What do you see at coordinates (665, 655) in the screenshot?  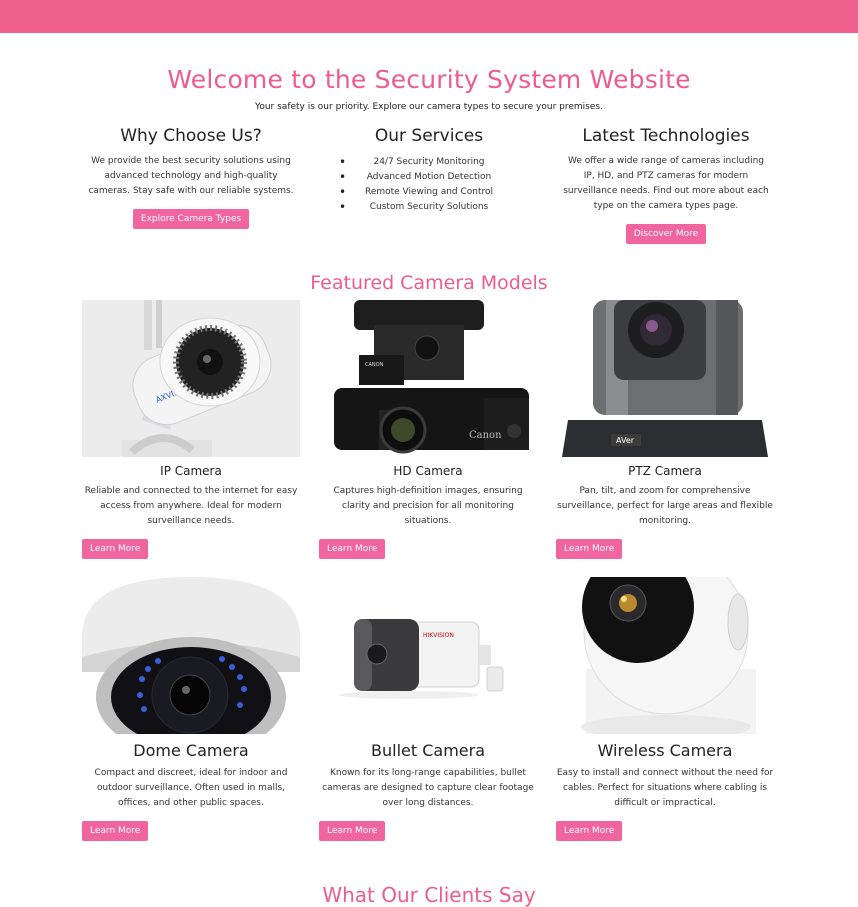 I see `wireless-camera-image` at bounding box center [665, 655].